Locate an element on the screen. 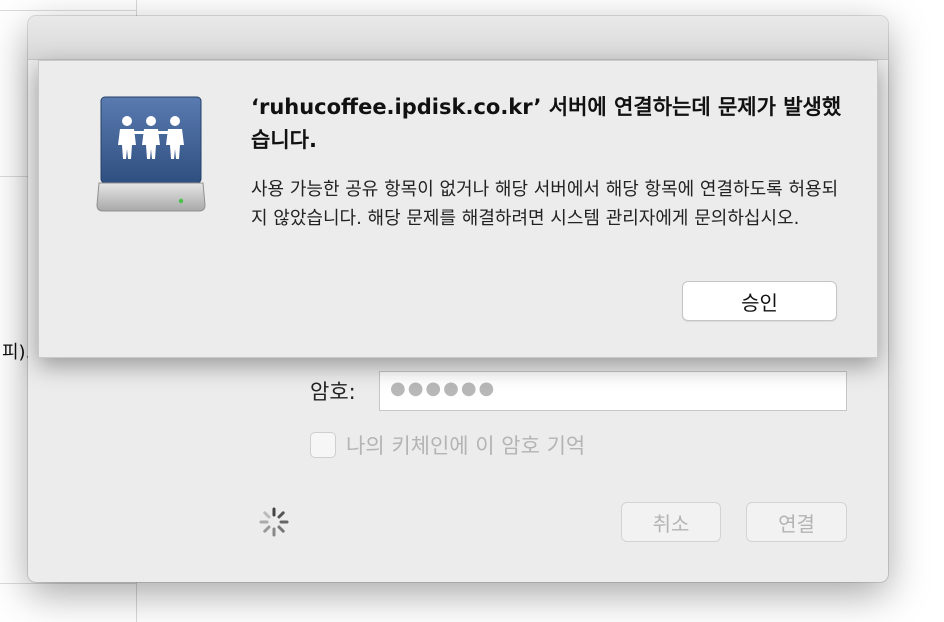 This screenshot has width=944, height=622. cancel-button: 취소 is located at coordinates (671, 522).